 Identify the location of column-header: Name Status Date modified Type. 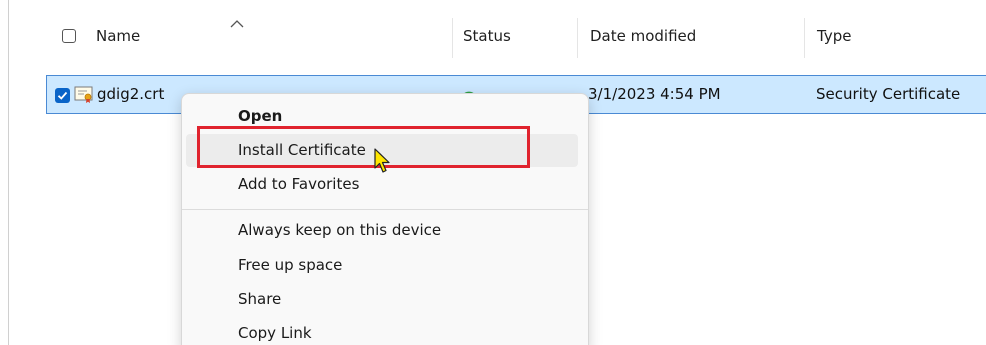
(497, 38).